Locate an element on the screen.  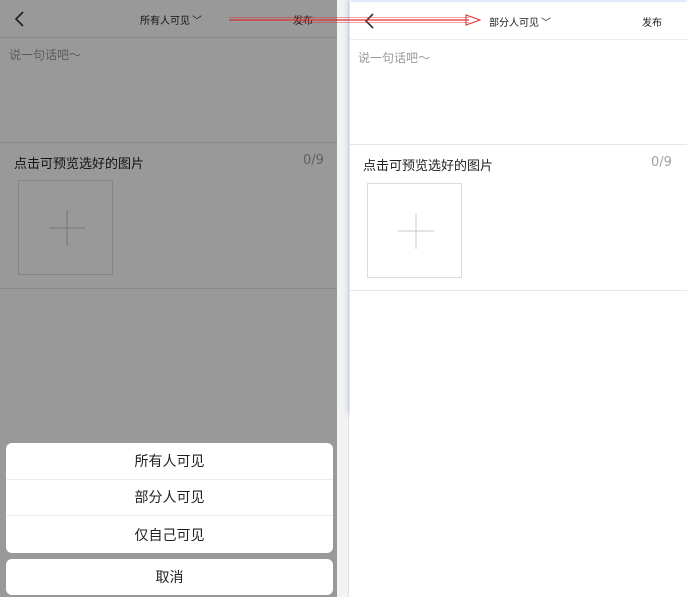
visibility-selector: 部分人可见 ﹀ is located at coordinates (520, 21).